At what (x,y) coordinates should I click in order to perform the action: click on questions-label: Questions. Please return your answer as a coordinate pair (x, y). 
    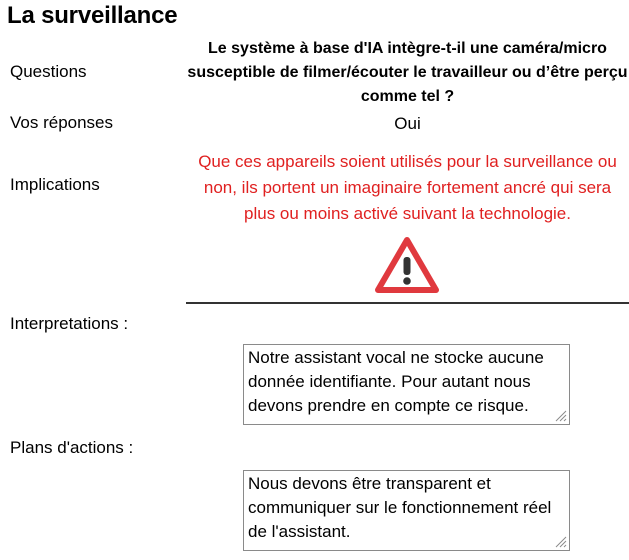
    Looking at the image, I should click on (48, 71).